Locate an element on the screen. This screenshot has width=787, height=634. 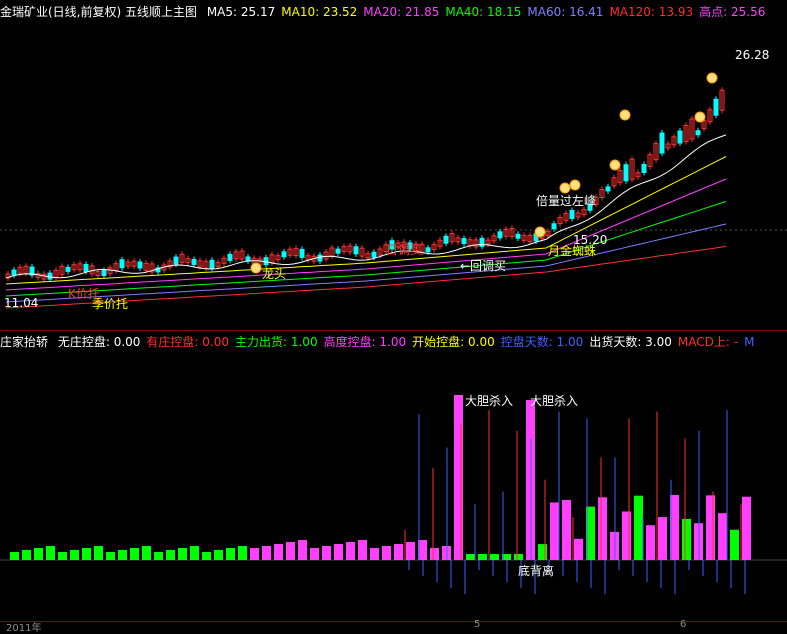
sub-indicator-8: M is located at coordinates (749, 342).